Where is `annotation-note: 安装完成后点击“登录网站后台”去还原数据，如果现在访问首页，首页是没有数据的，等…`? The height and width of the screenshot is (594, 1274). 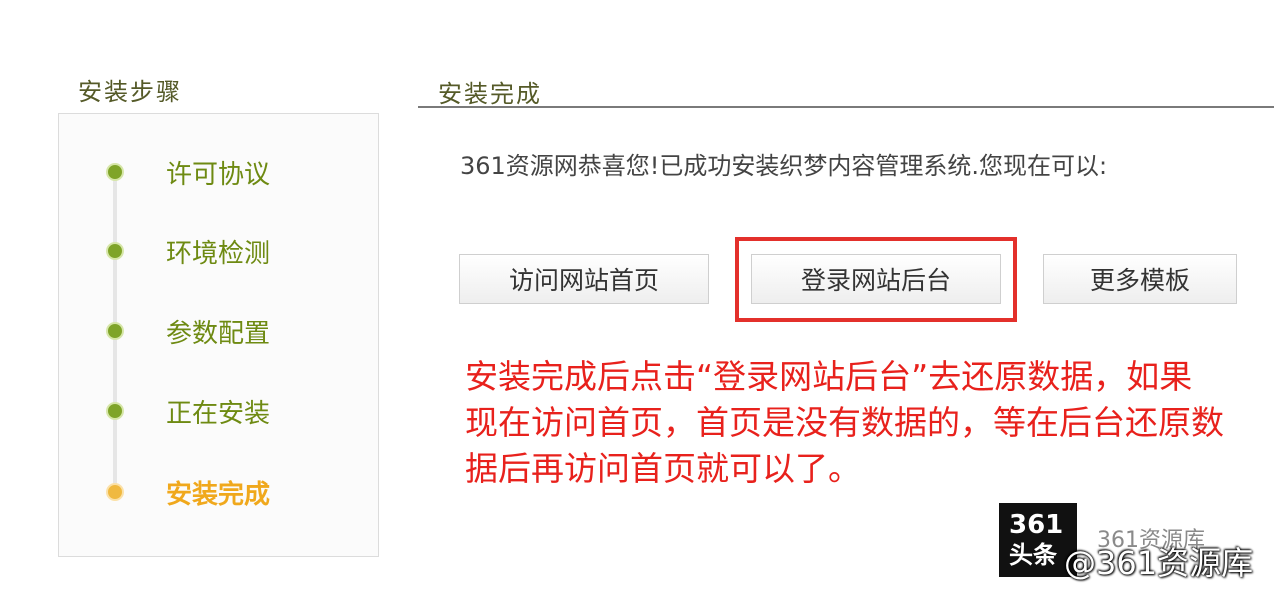
annotation-note: 安装完成后点击“登录网站后台”去还原数据，如果现在访问首页，首页是没有数据的，等… is located at coordinates (844, 422).